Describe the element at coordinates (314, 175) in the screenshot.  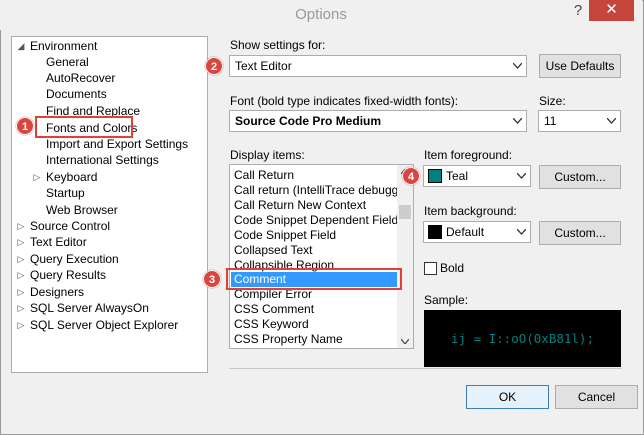
I see `list-item: Call Return` at that location.